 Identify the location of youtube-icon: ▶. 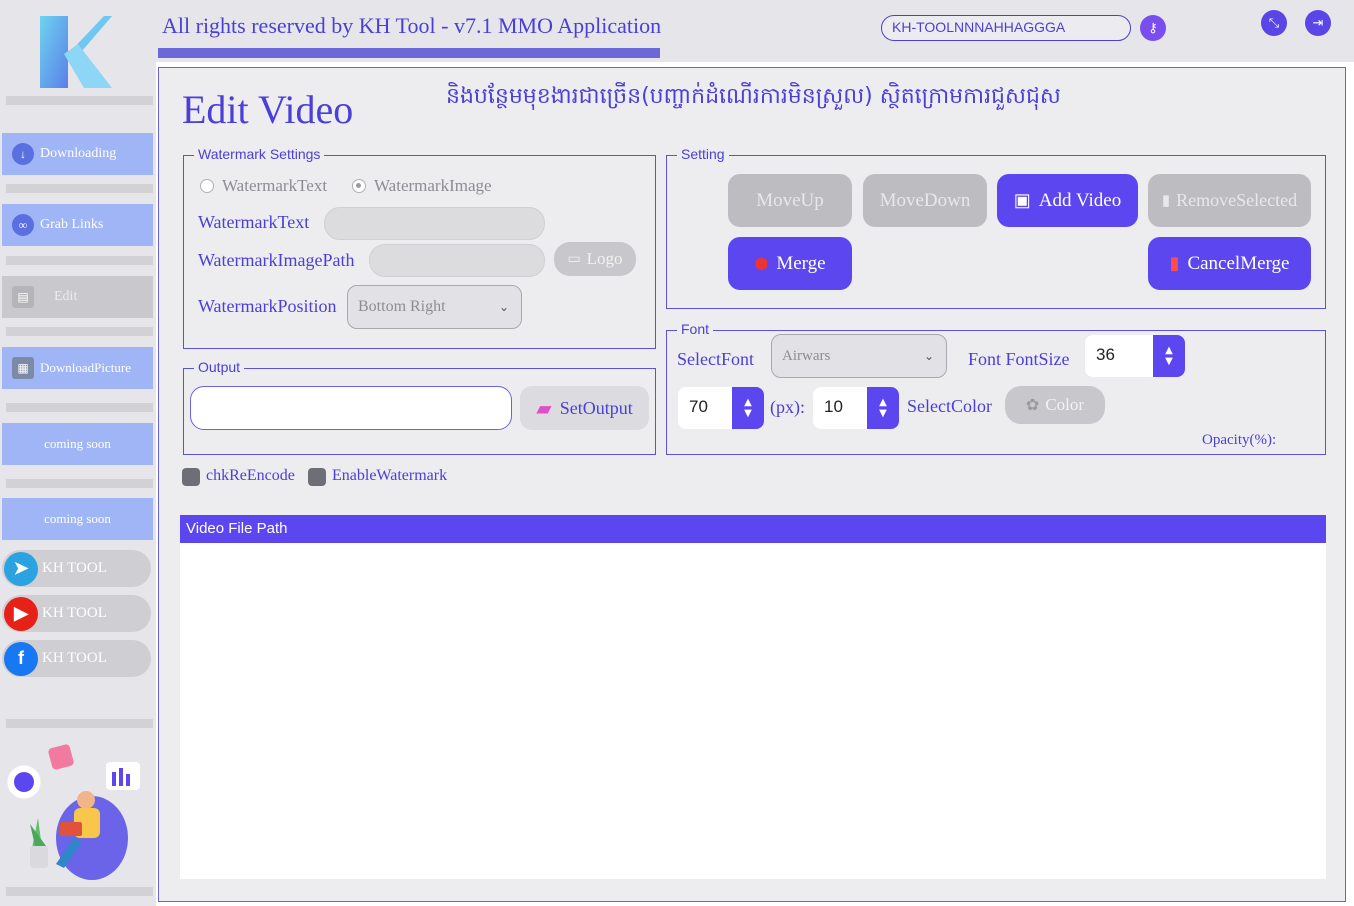
(21, 613).